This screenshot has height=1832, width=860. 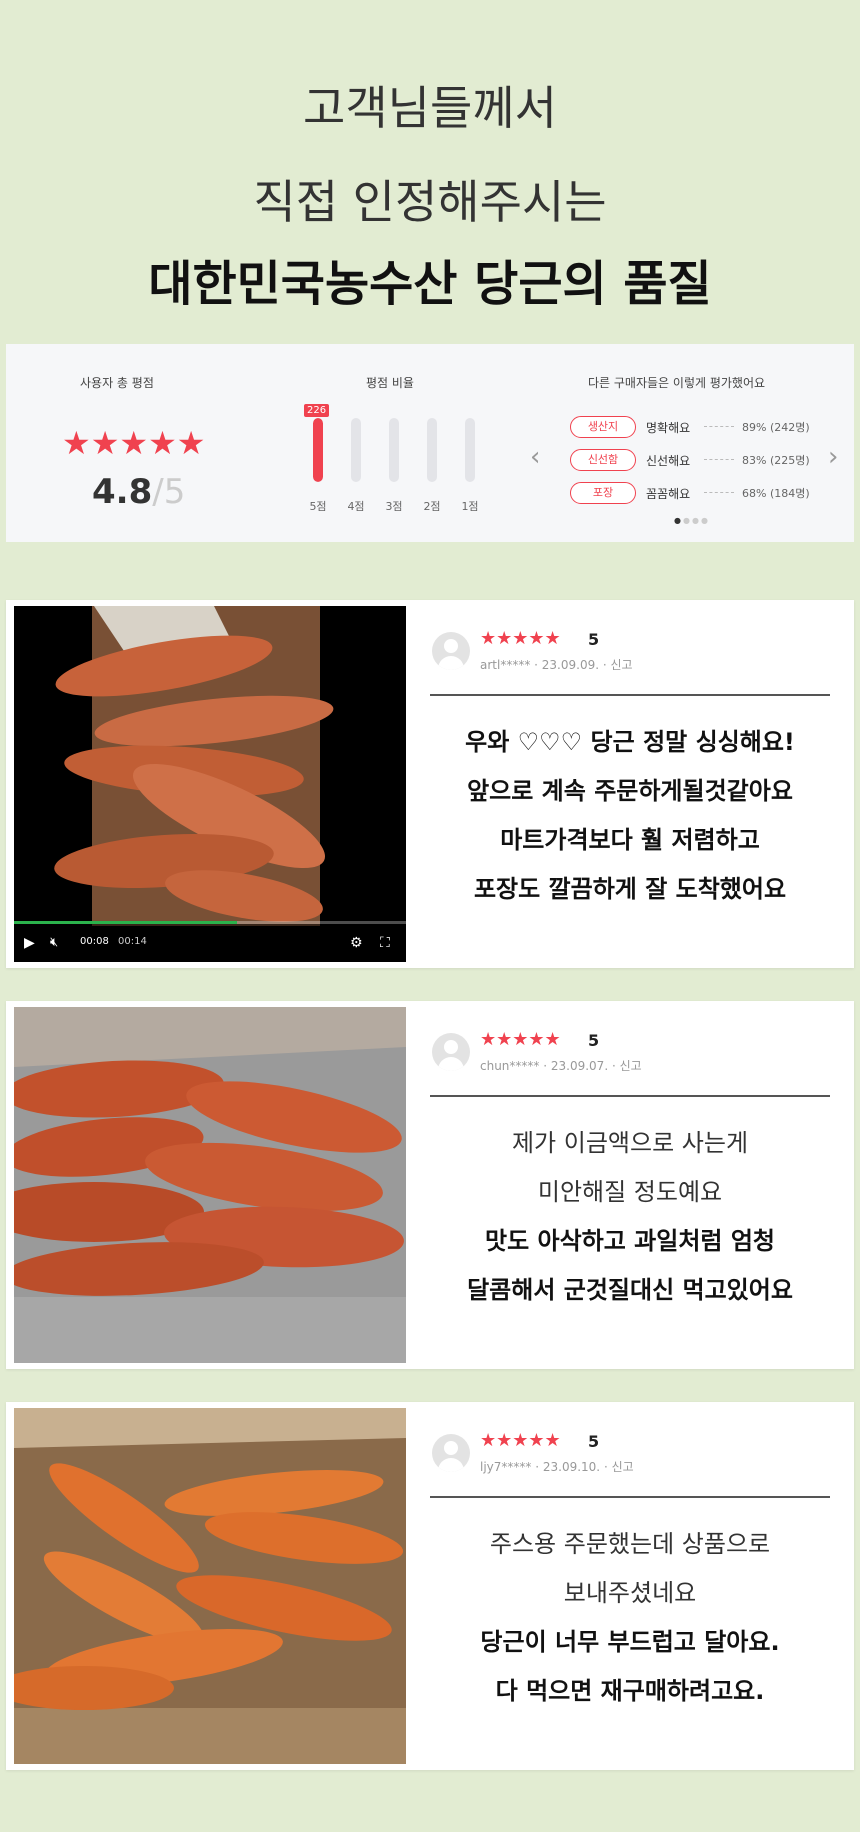 What do you see at coordinates (356, 943) in the screenshot?
I see `gear-icon: ⚙` at bounding box center [356, 943].